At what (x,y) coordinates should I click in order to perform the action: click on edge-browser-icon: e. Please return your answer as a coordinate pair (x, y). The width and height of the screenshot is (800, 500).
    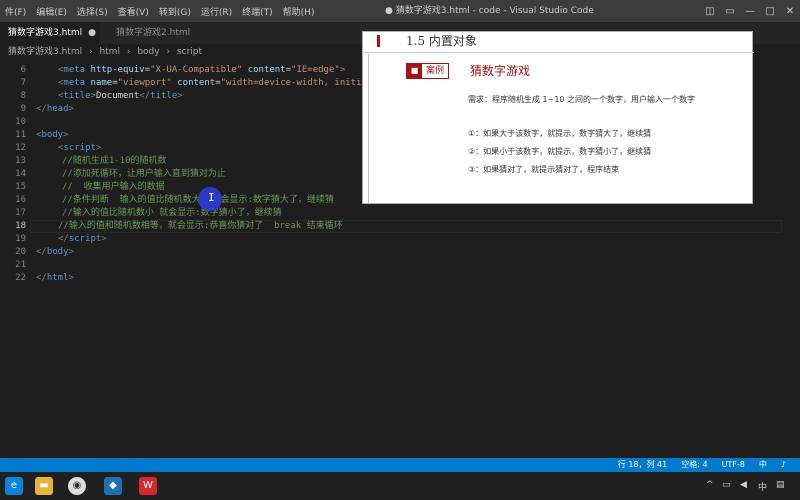
    Looking at the image, I should click on (14, 486).